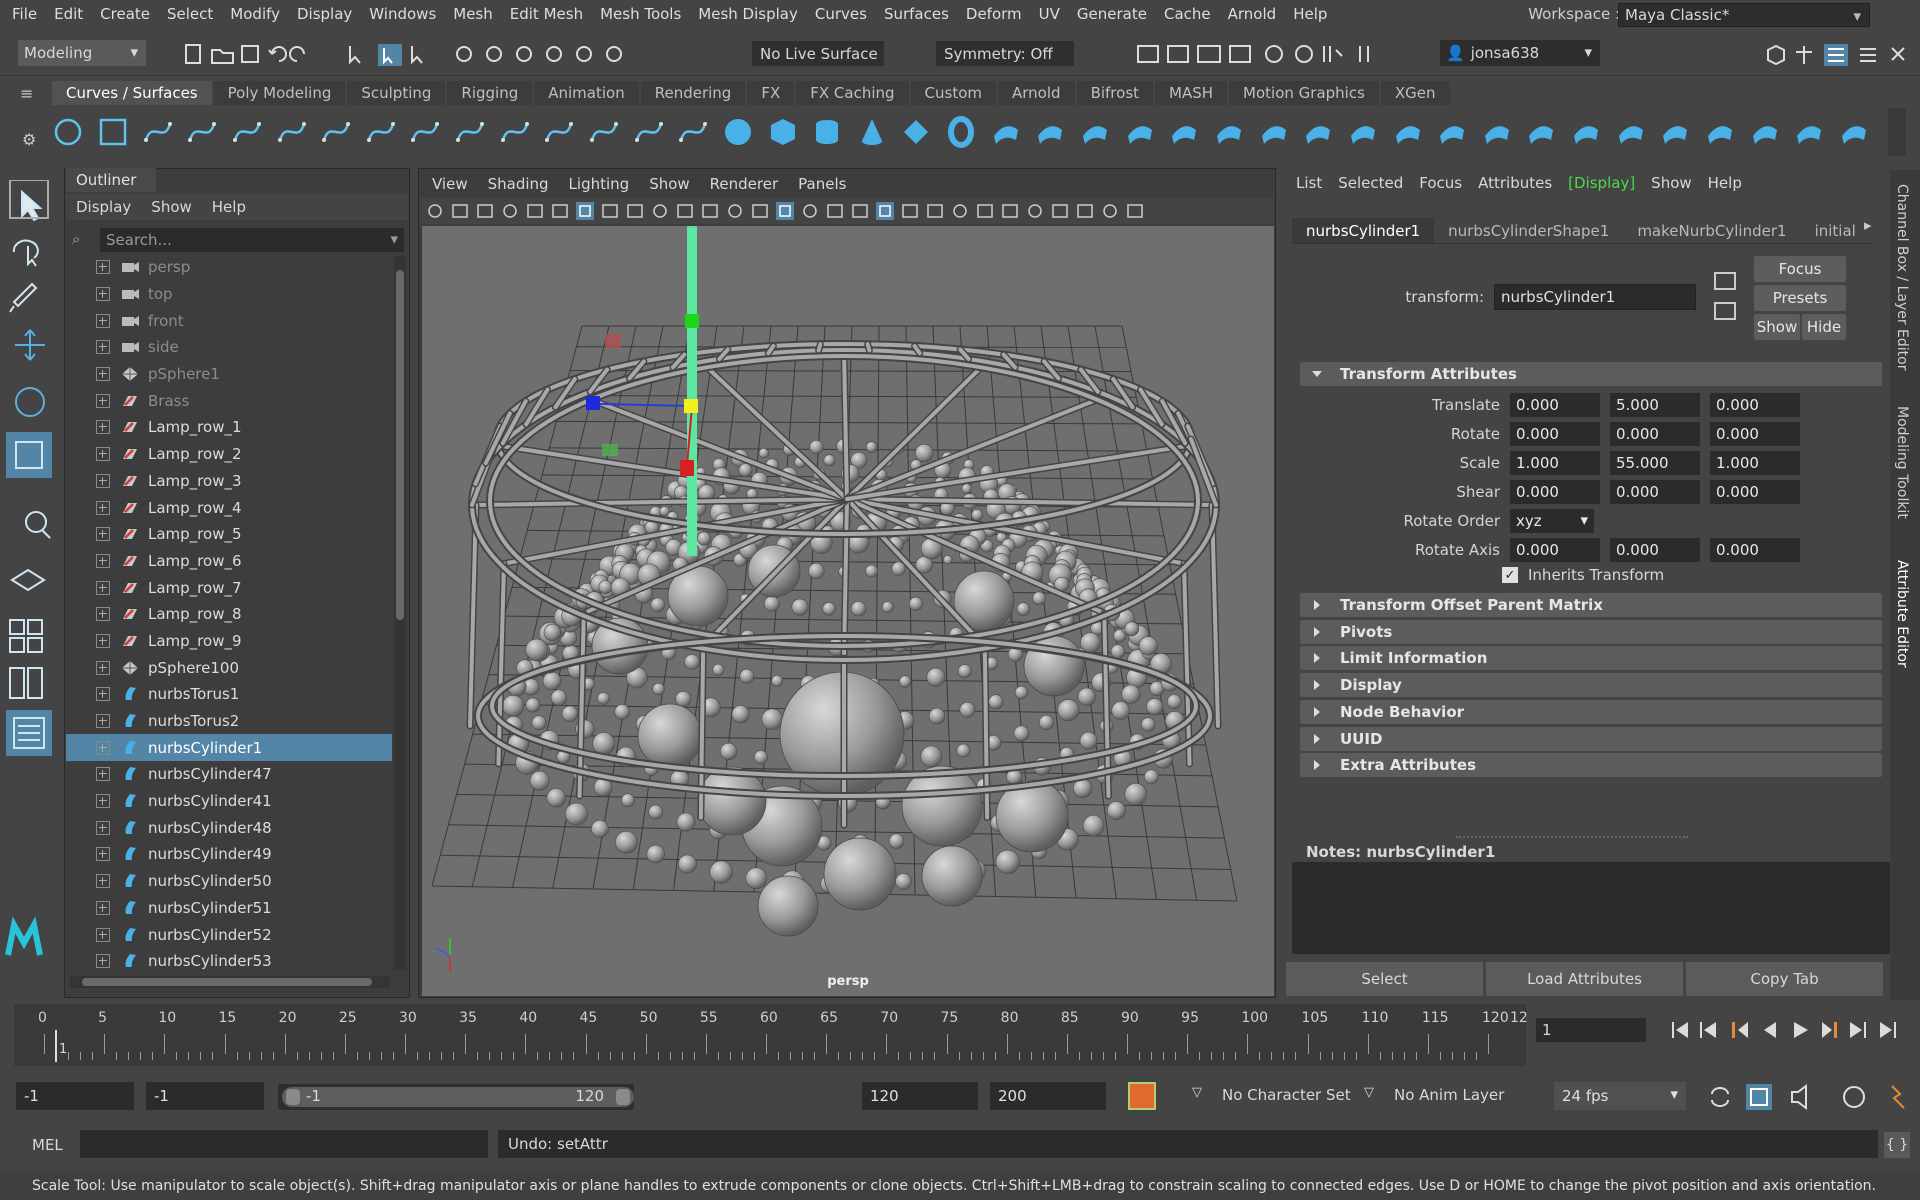  I want to click on ae-menu-show: Show, so click(1671, 183).